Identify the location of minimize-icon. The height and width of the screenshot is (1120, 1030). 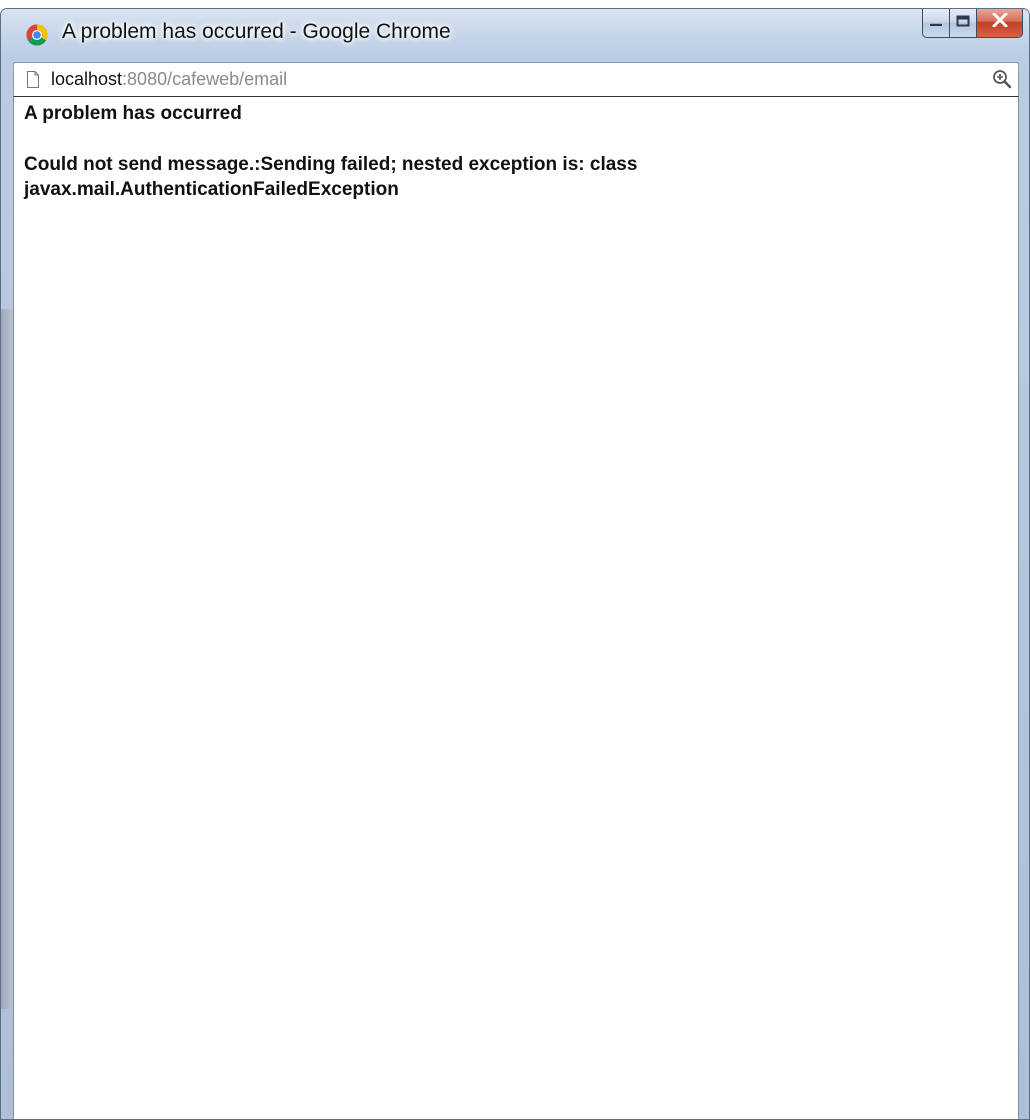
(936, 23).